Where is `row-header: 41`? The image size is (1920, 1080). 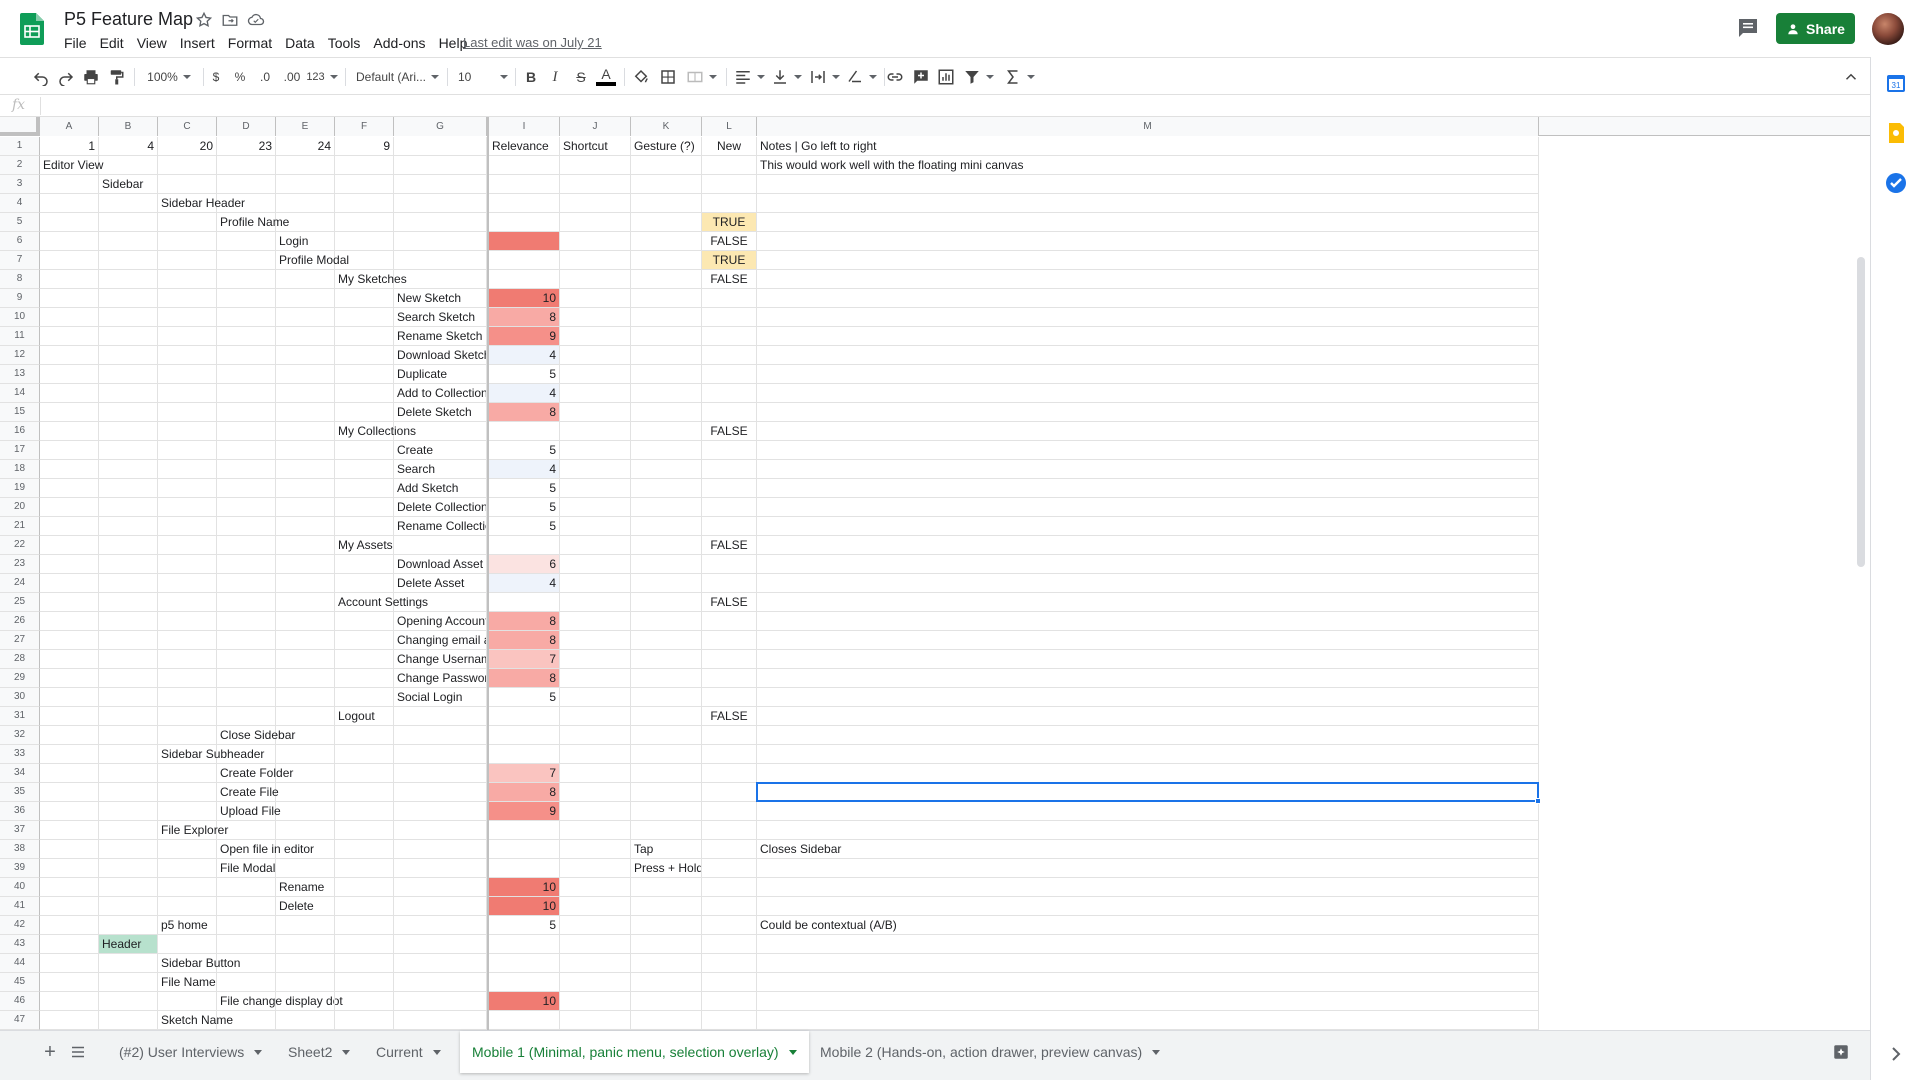 row-header: 41 is located at coordinates (20, 906).